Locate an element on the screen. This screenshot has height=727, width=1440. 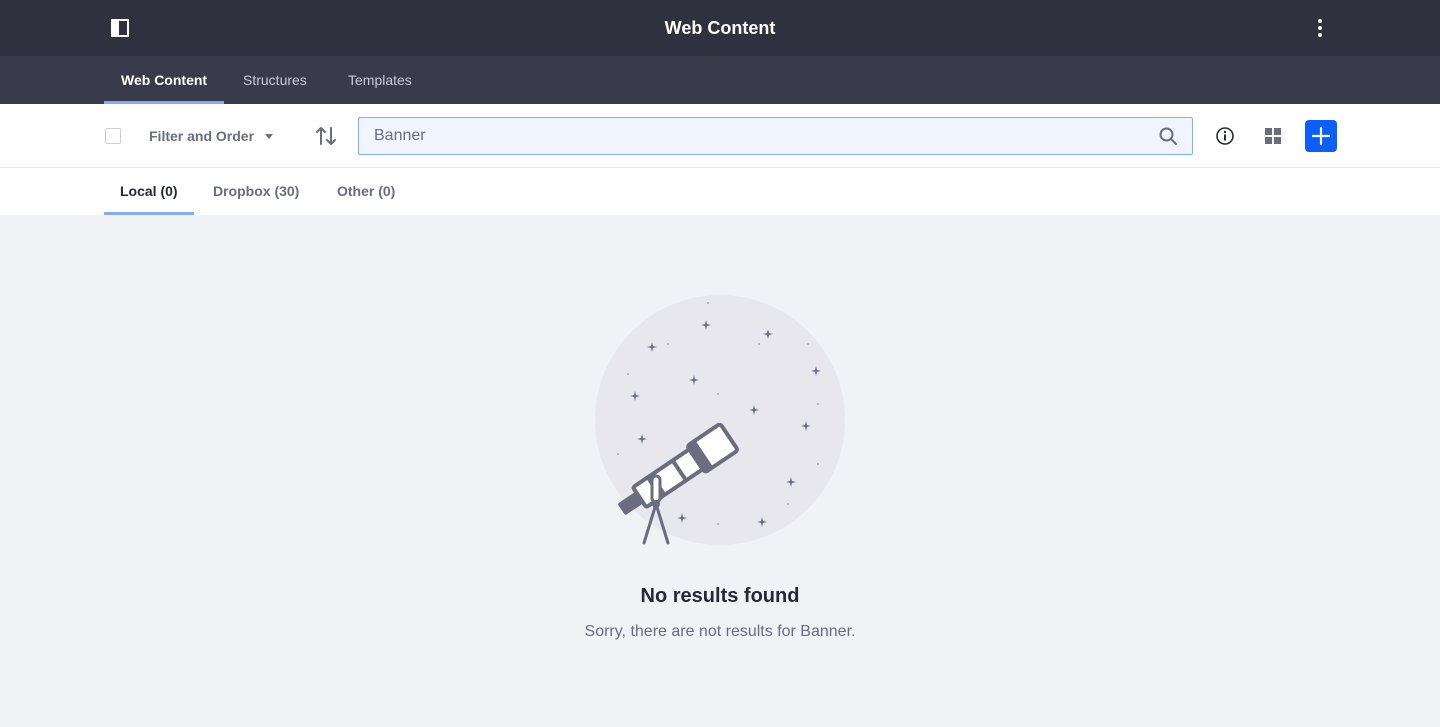
tab-web-content: Web Content is located at coordinates (164, 80).